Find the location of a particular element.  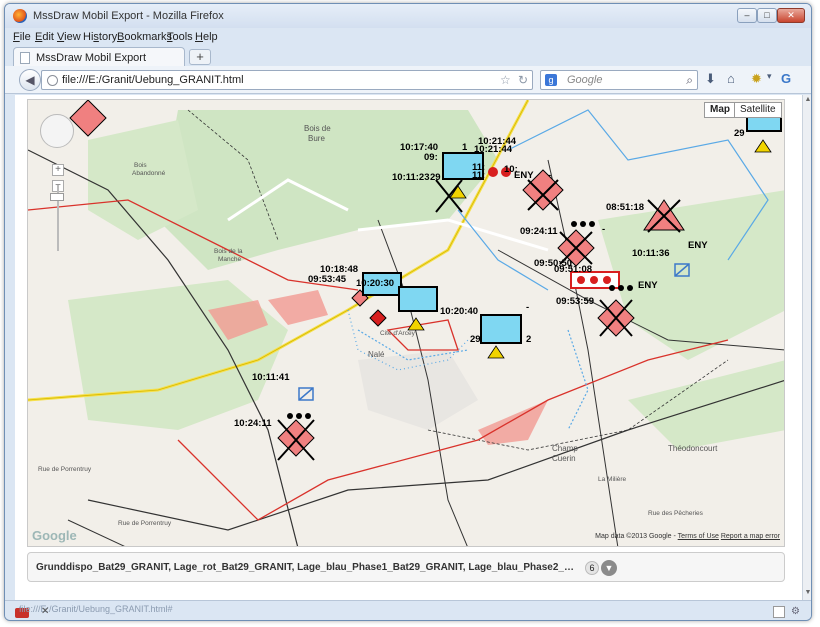

time-label: 09:24:11 is located at coordinates (539, 231).